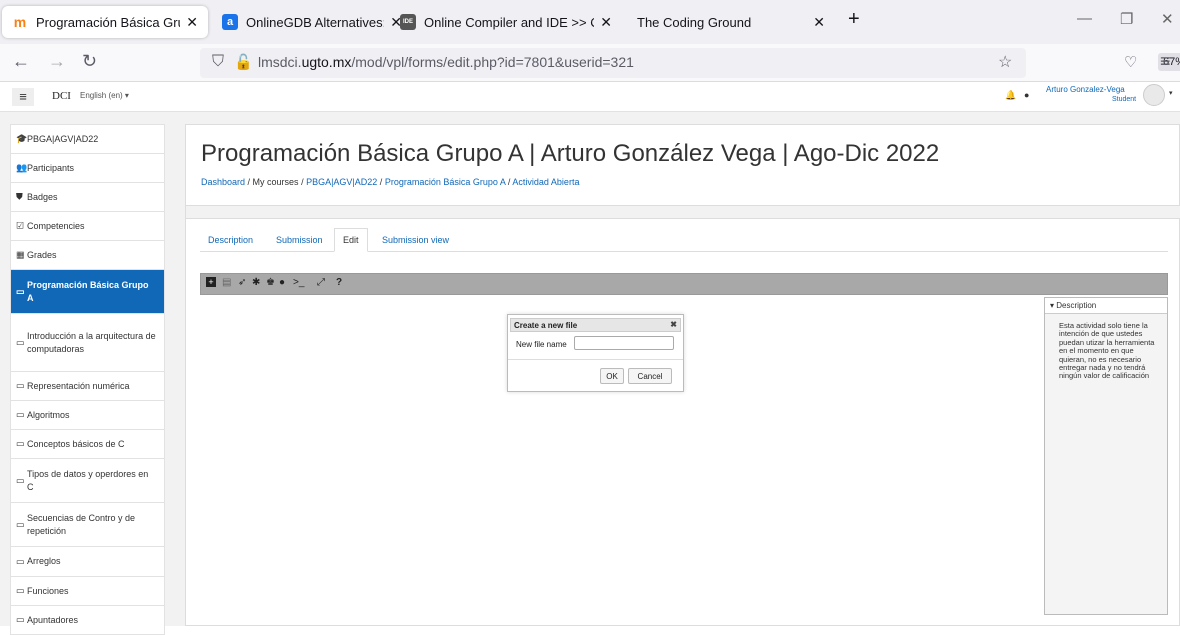 Image resolution: width=1180 pixels, height=635 pixels. What do you see at coordinates (694, 22) in the screenshot?
I see `browser-tab-title: The Coding Ground` at bounding box center [694, 22].